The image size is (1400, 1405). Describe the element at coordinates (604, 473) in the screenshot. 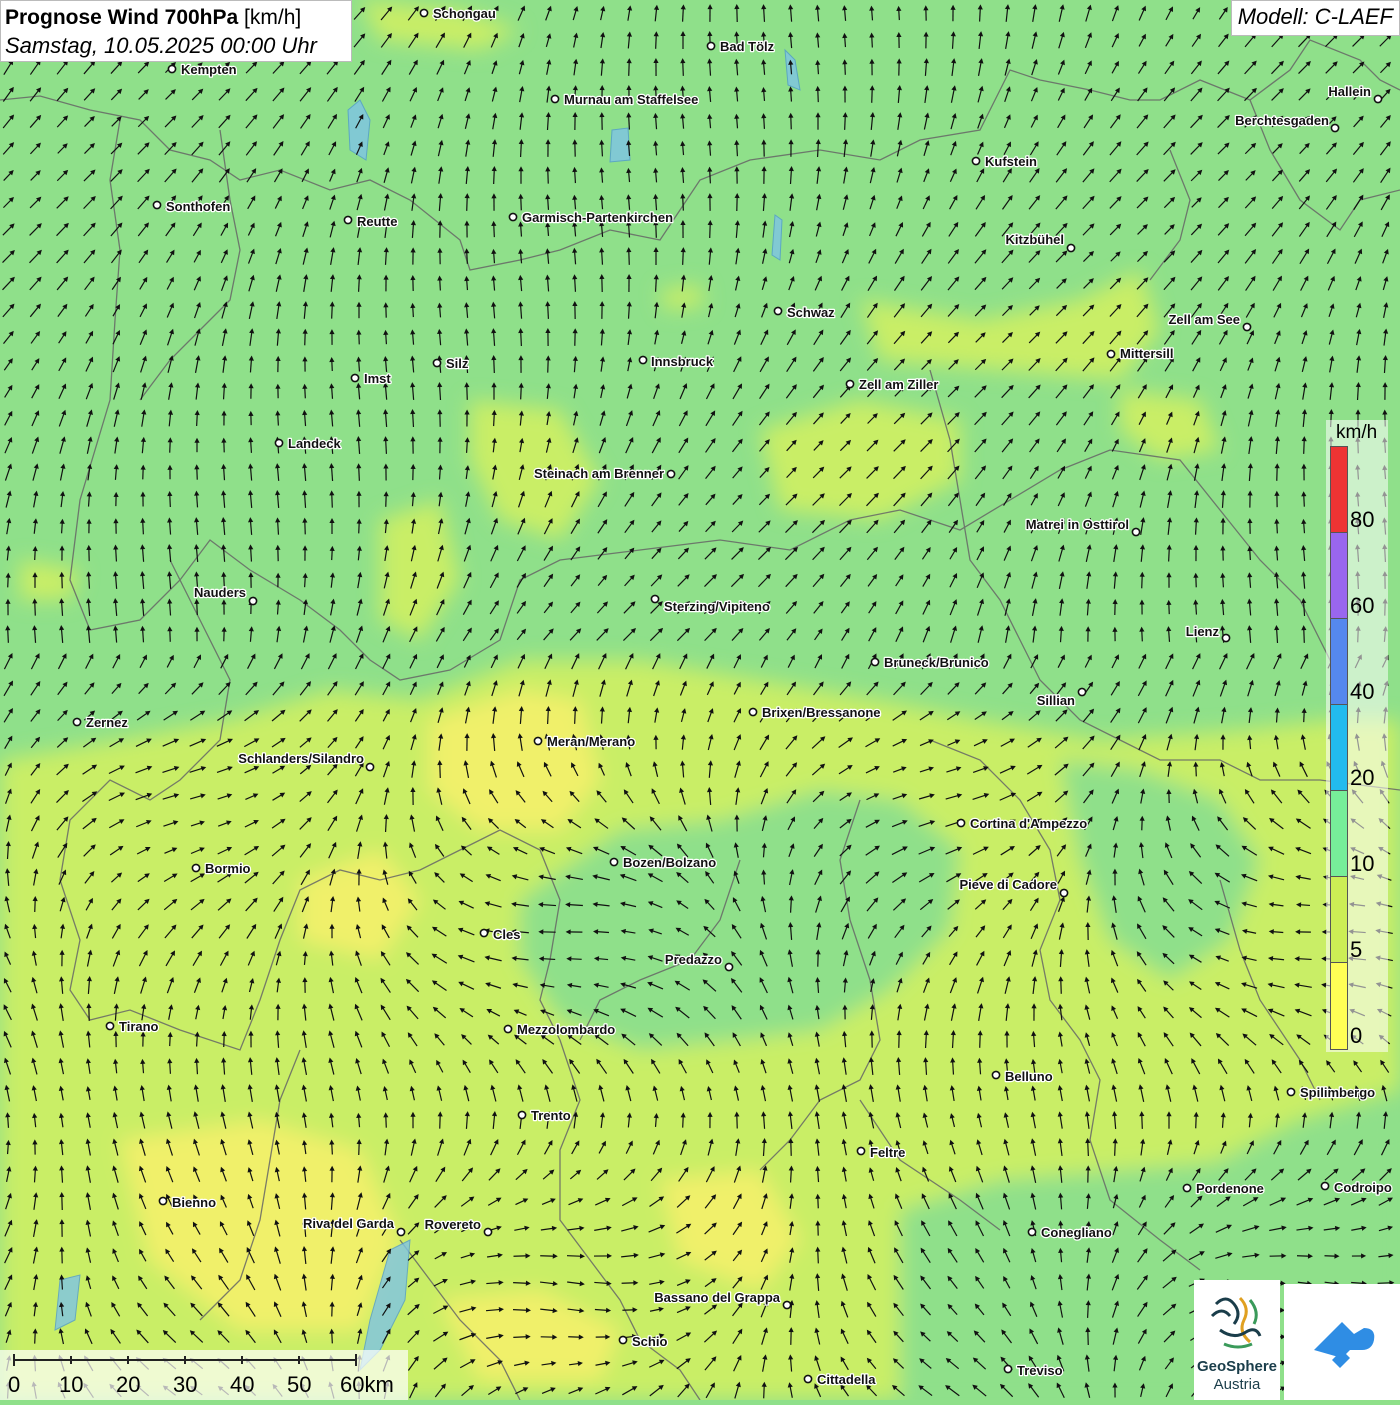

I see `city-marker: Steinach am Brenner` at that location.